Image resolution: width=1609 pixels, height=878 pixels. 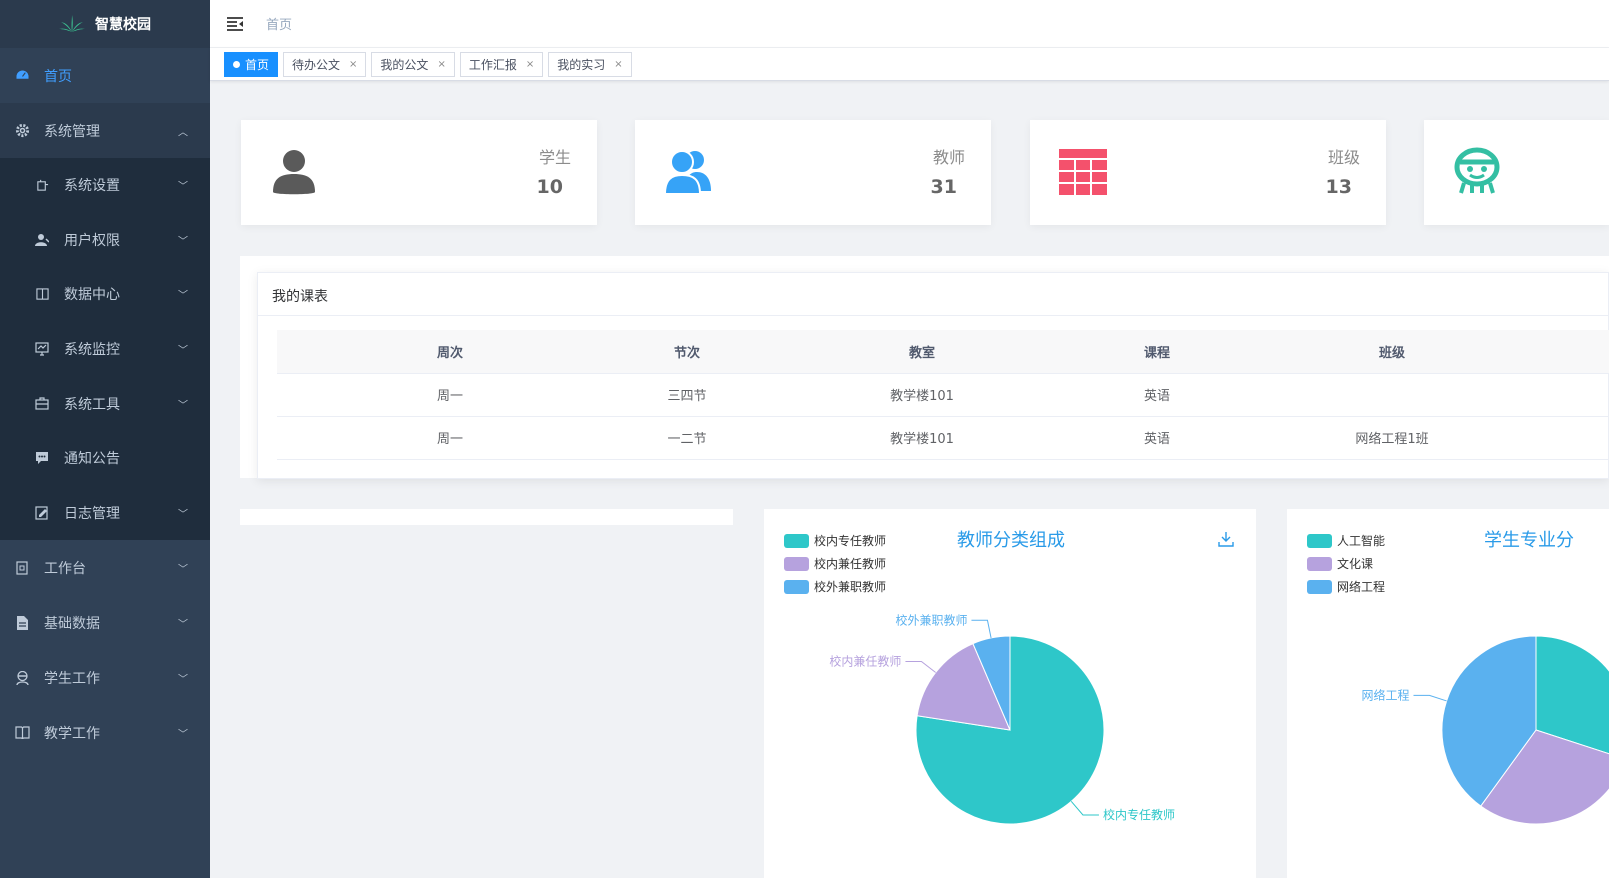 I want to click on stat-value: 10, so click(x=549, y=187).